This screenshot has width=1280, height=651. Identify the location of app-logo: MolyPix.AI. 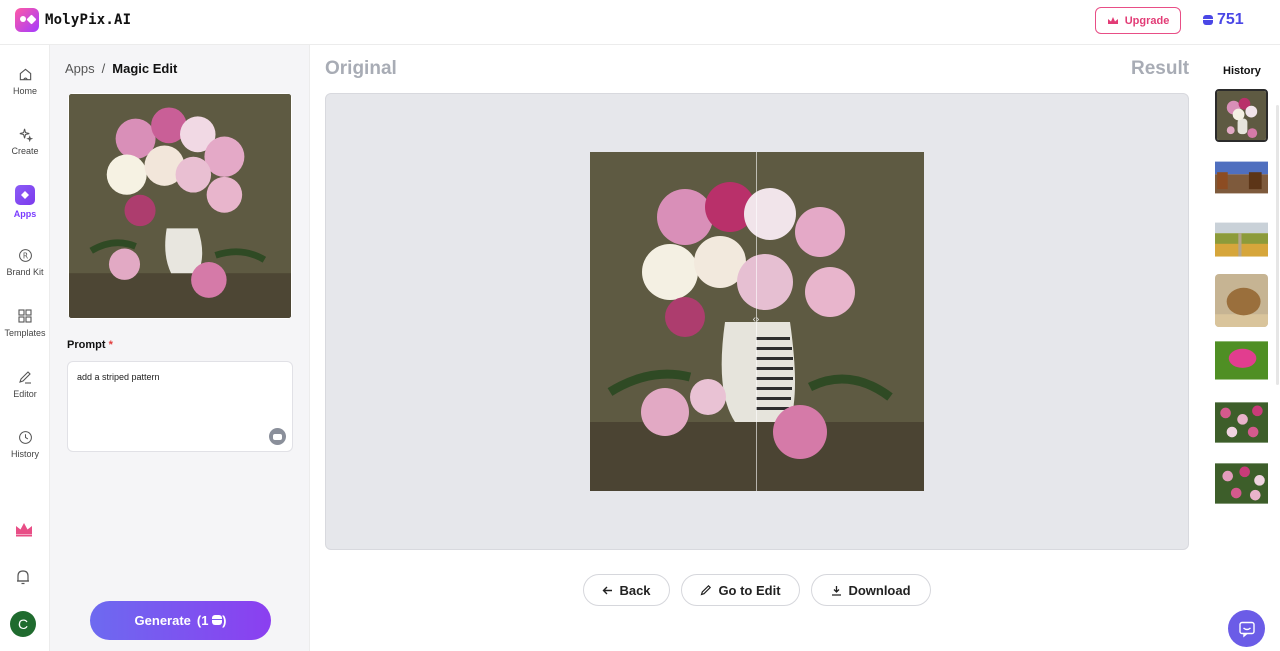
(73, 20).